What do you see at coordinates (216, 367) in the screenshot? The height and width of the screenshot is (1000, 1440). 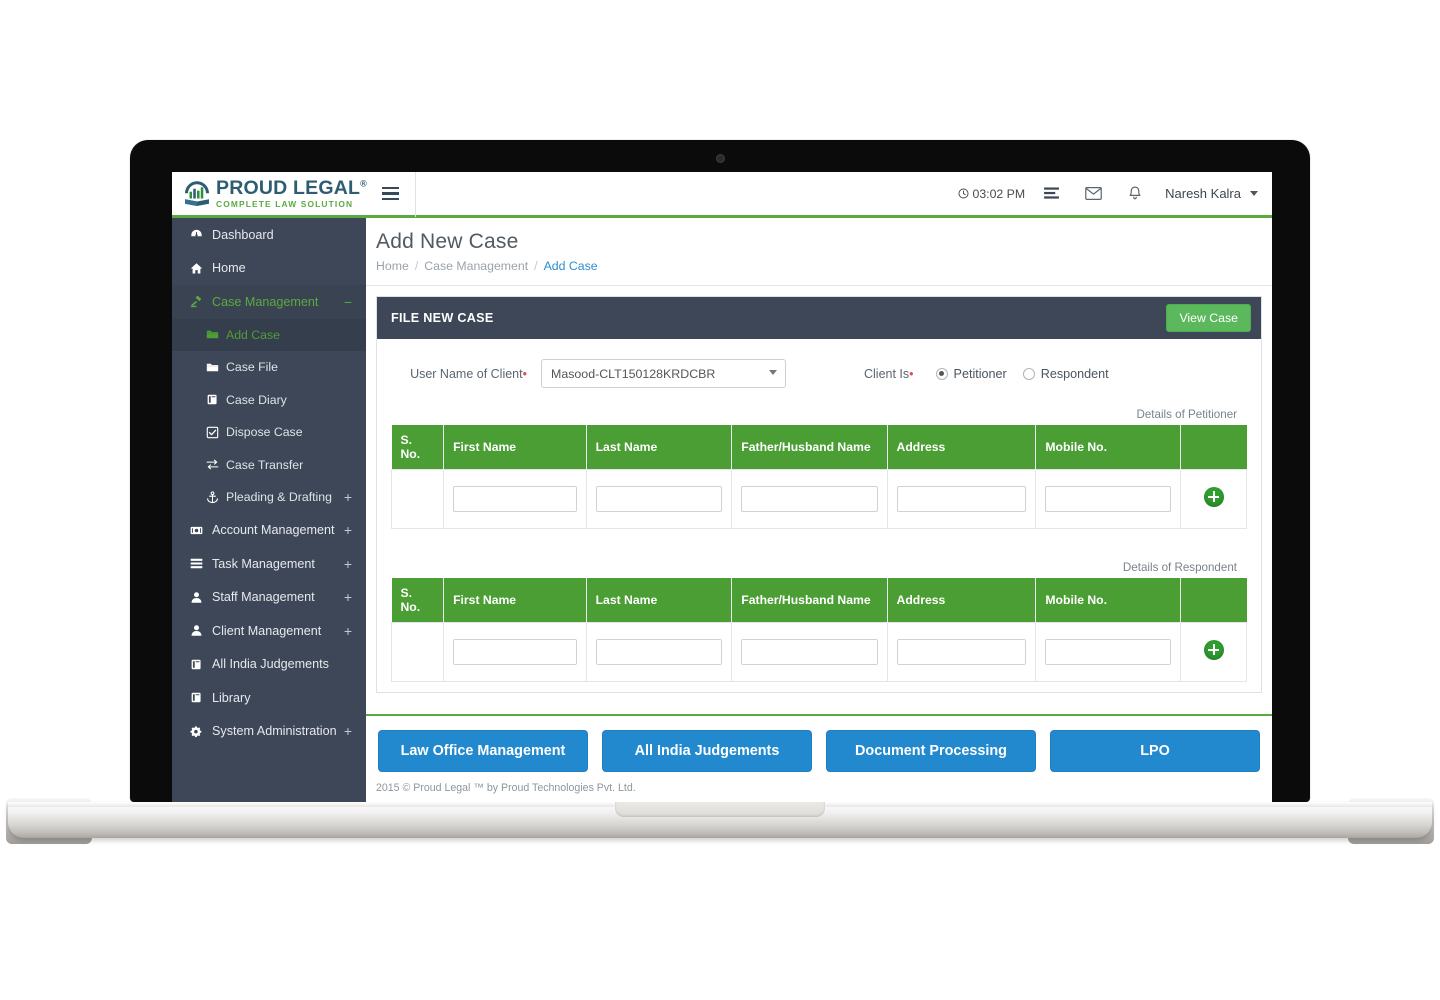 I see `folder-icon` at bounding box center [216, 367].